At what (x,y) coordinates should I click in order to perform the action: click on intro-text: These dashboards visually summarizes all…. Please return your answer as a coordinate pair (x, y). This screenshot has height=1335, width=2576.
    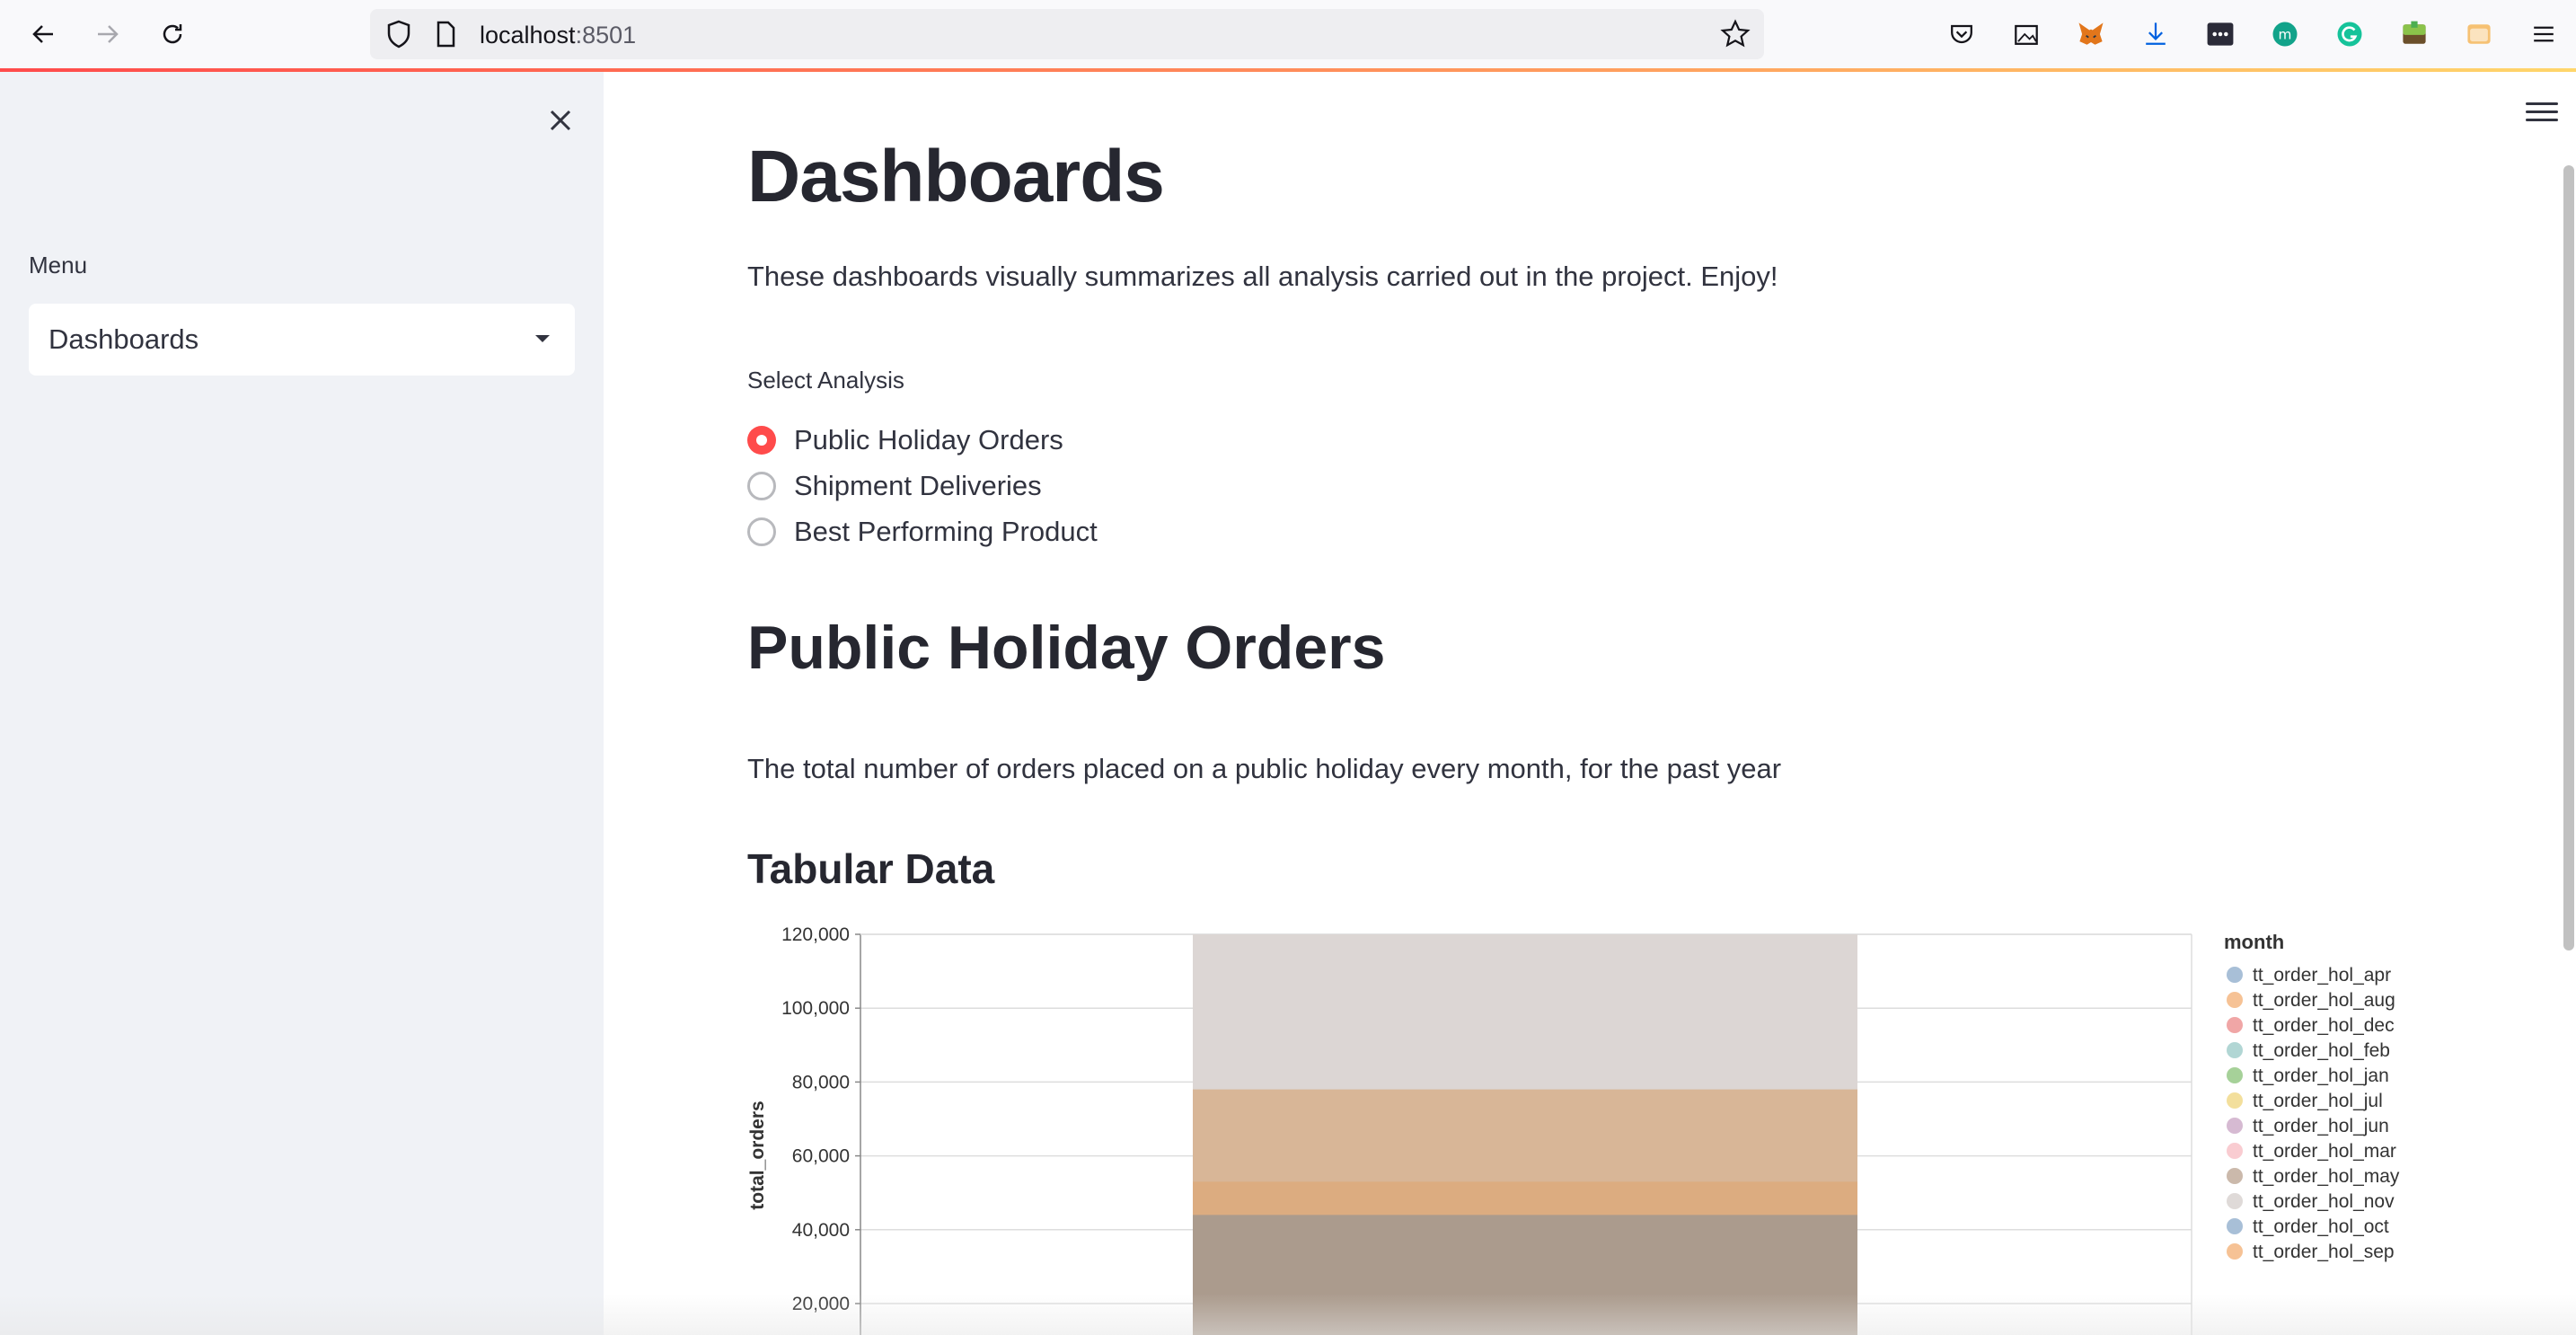
    Looking at the image, I should click on (1262, 276).